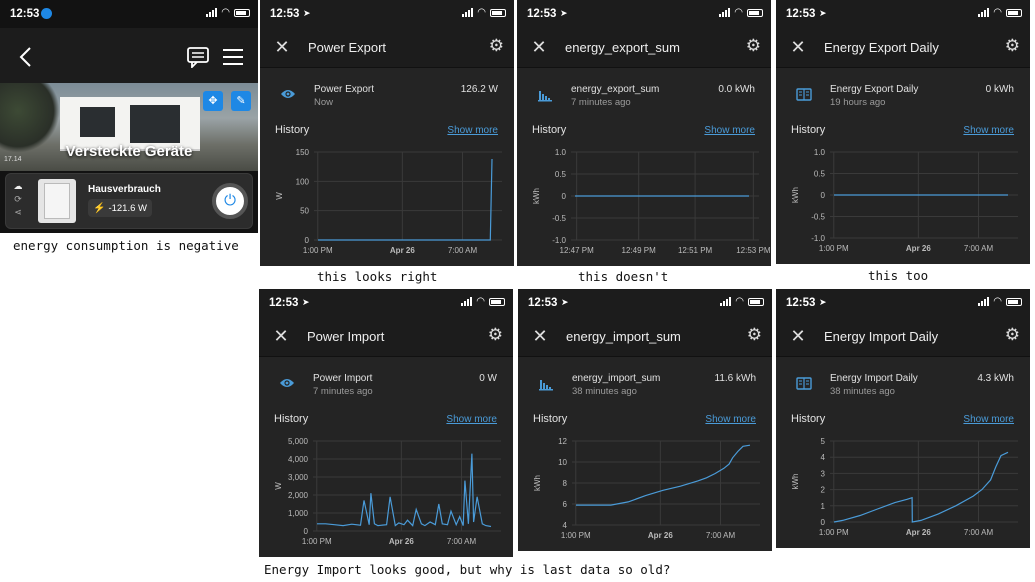 The width and height of the screenshot is (1035, 582). I want to click on menu-icon, so click(233, 57).